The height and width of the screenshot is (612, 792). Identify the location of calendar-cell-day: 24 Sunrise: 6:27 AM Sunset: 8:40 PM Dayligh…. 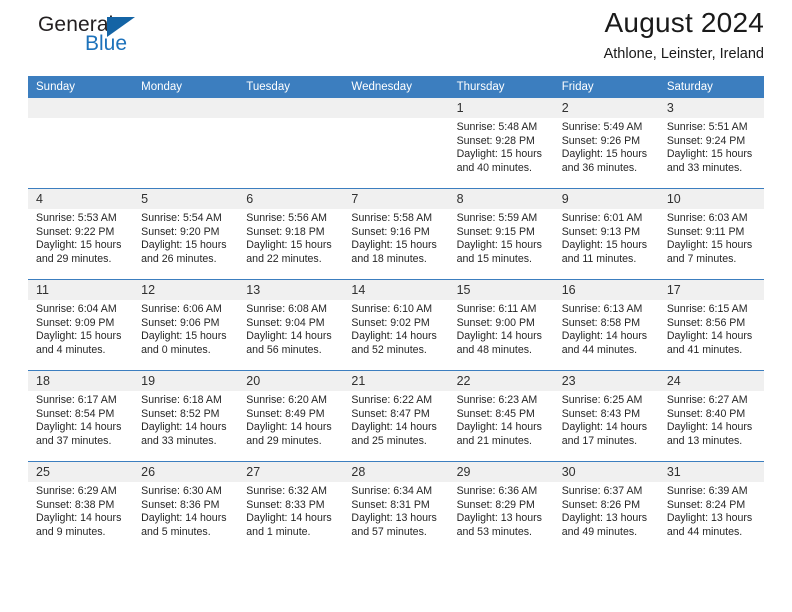
(711, 416).